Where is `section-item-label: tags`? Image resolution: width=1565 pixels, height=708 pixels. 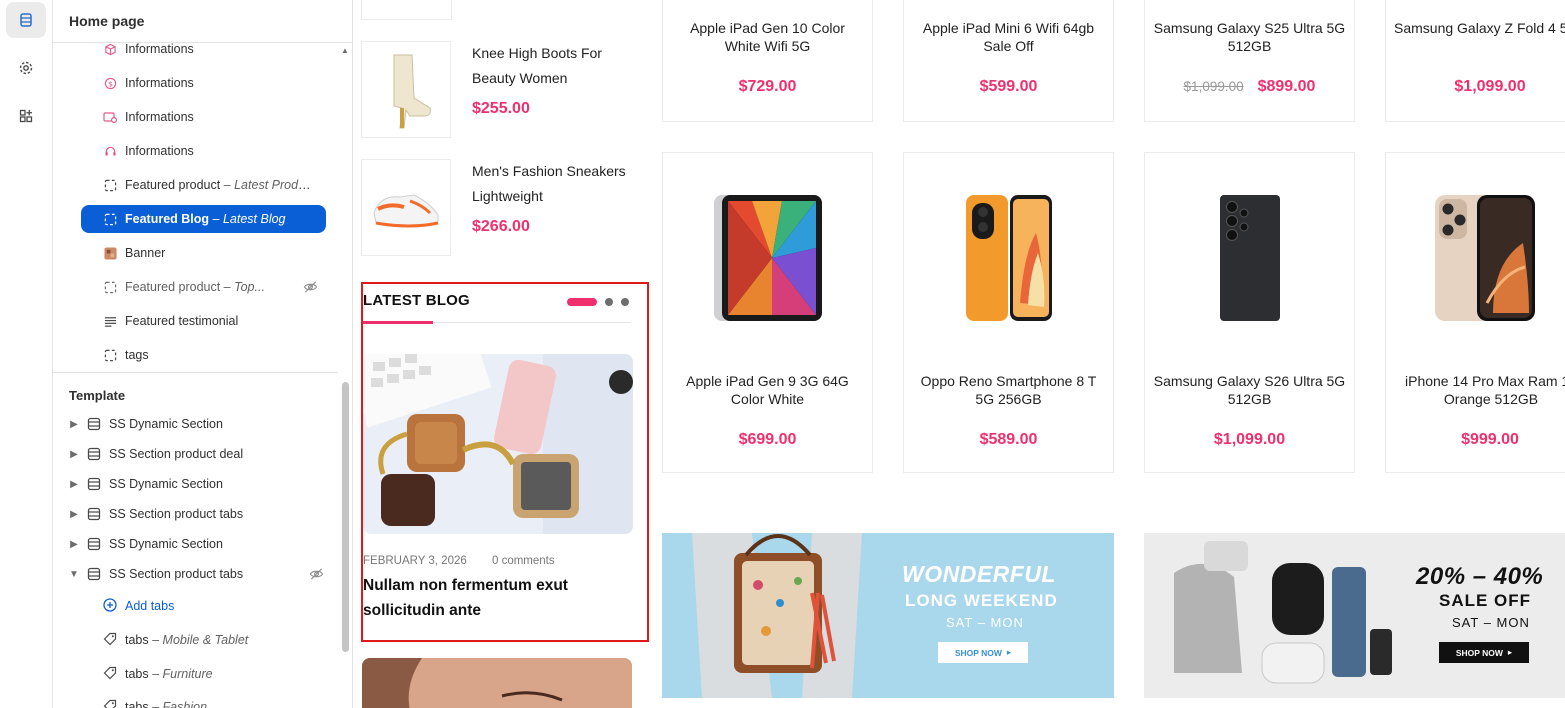
section-item-label: tags is located at coordinates (137, 355).